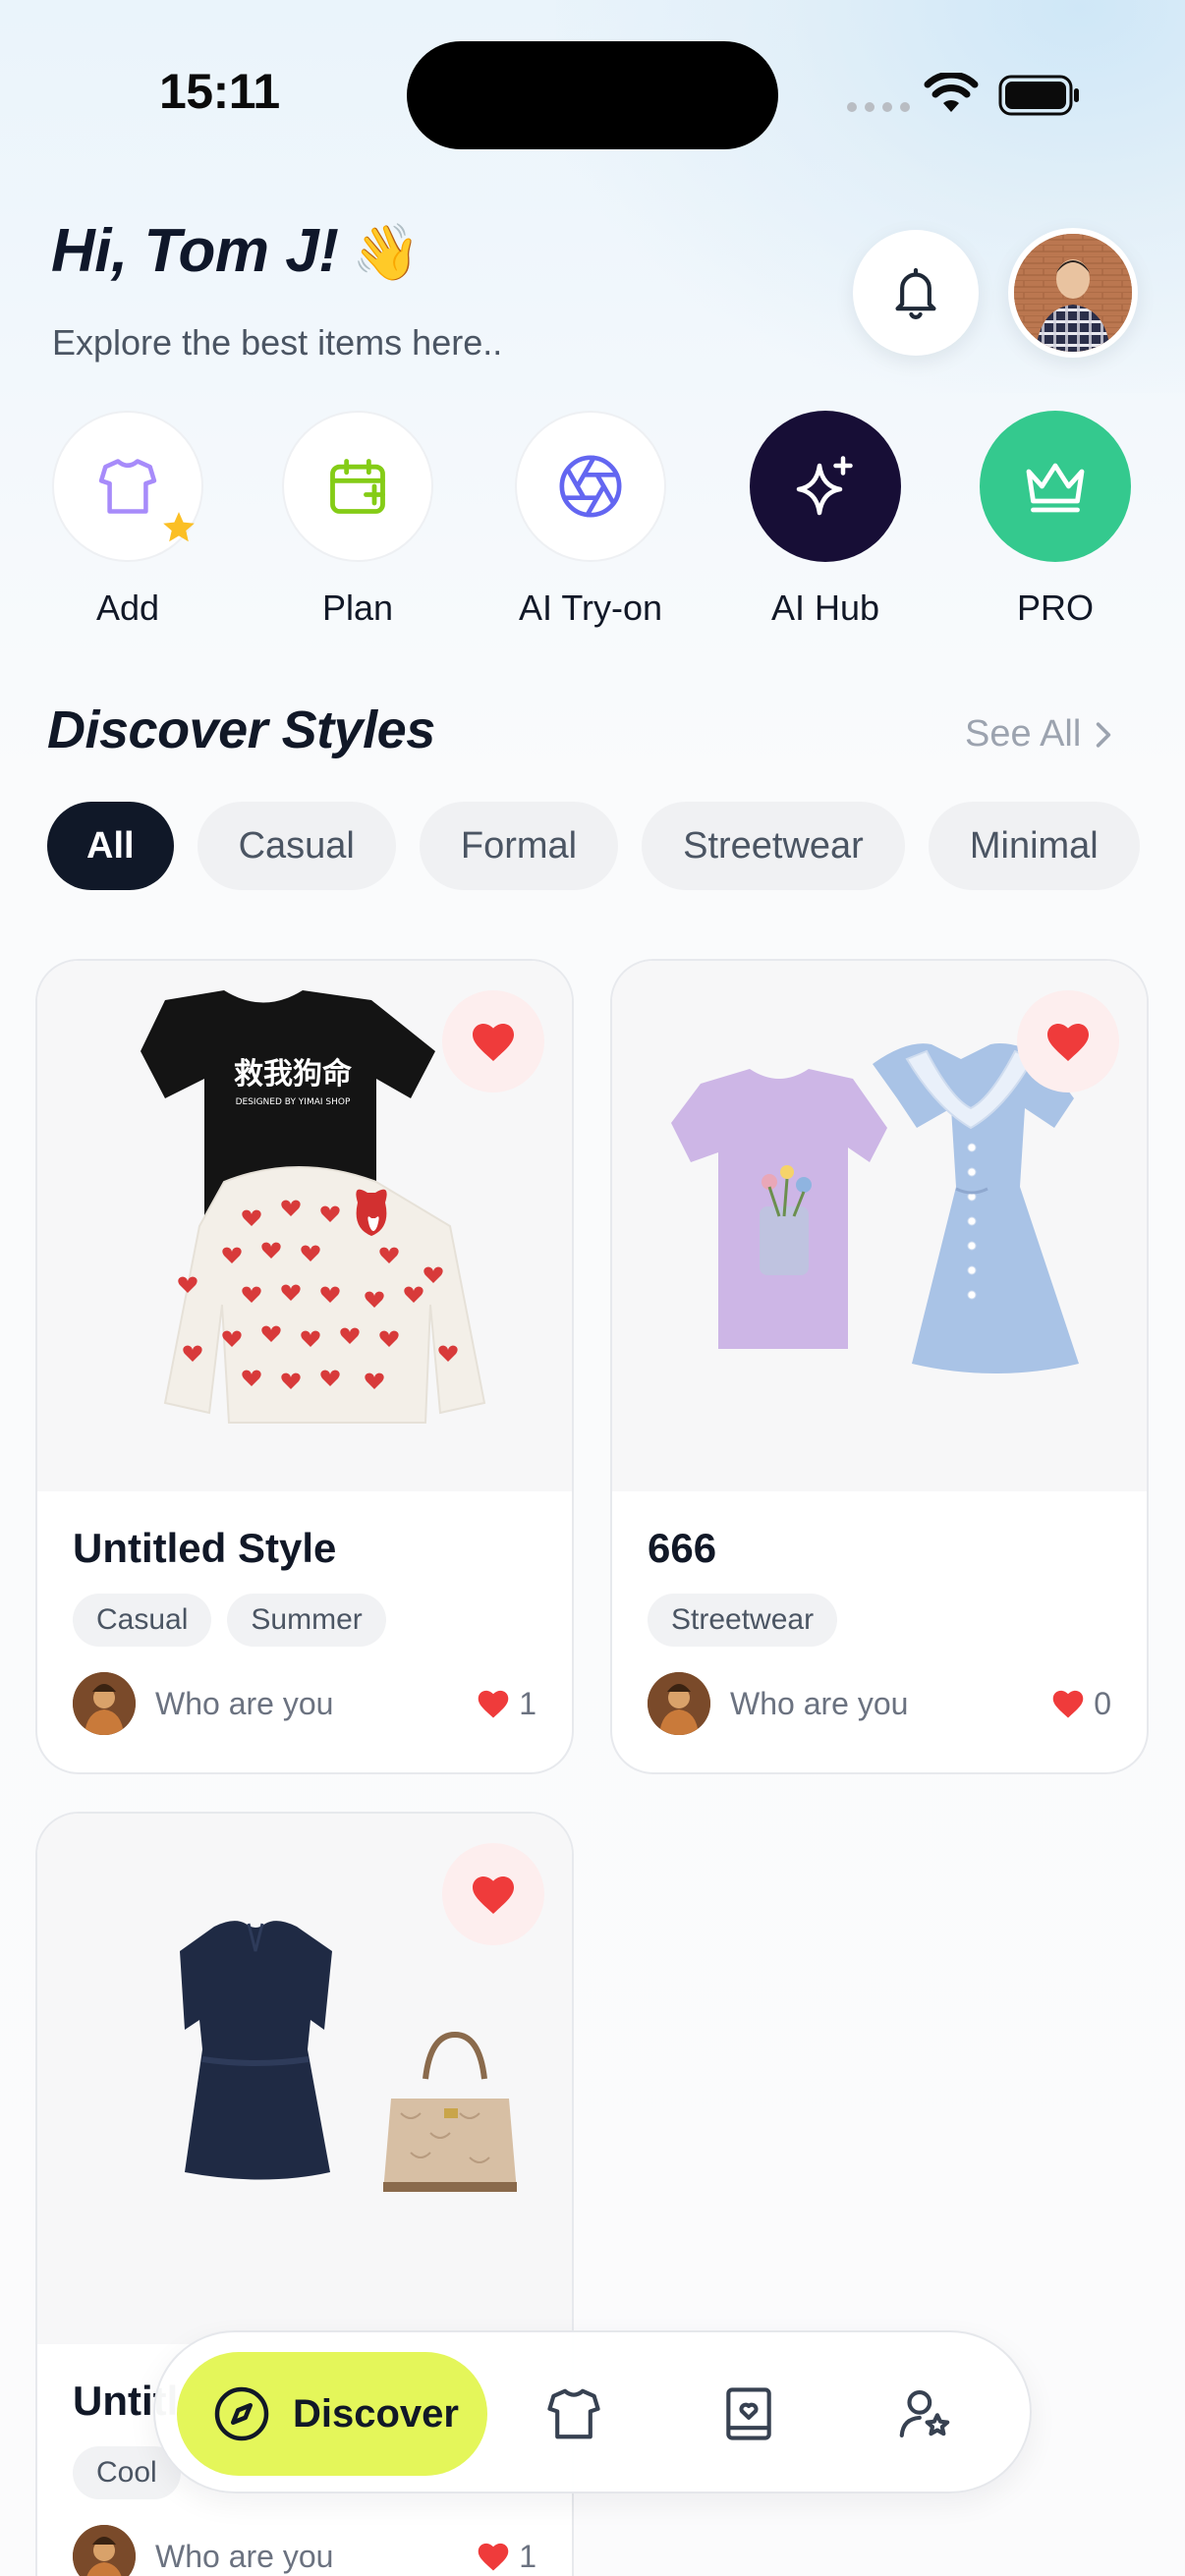  Describe the element at coordinates (179, 527) in the screenshot. I see `star-badge-icon` at that location.